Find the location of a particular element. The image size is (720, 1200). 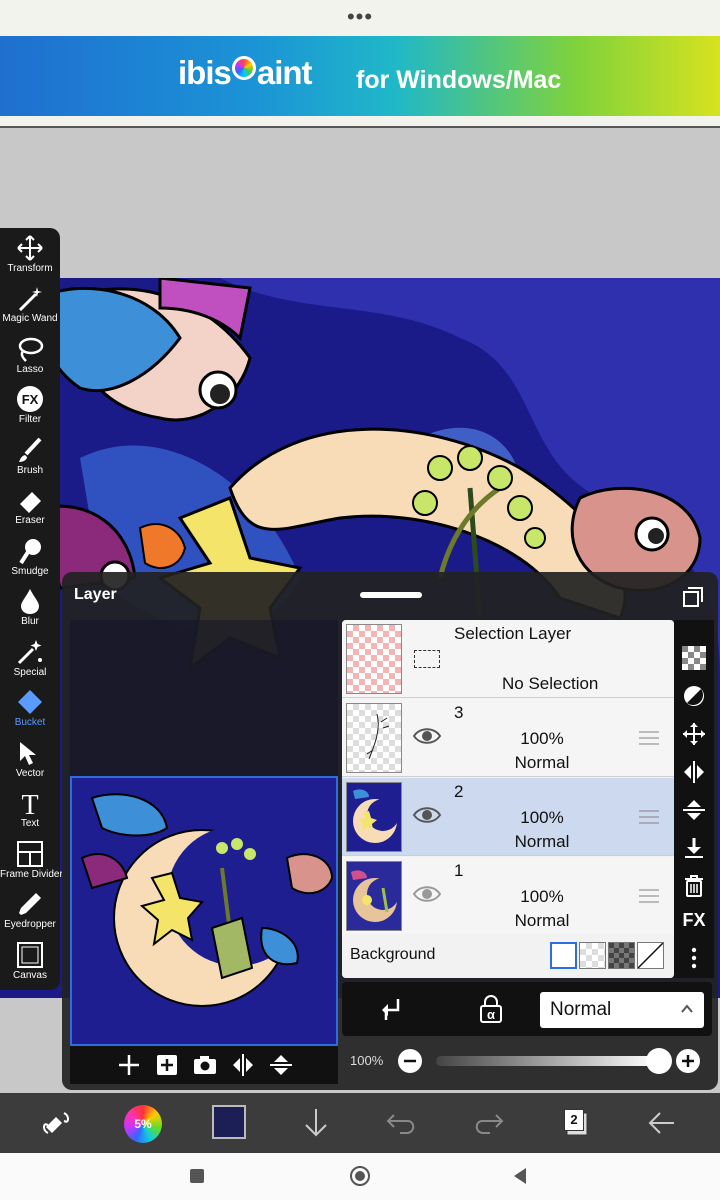

layers-button: 2 is located at coordinates (575, 1122).